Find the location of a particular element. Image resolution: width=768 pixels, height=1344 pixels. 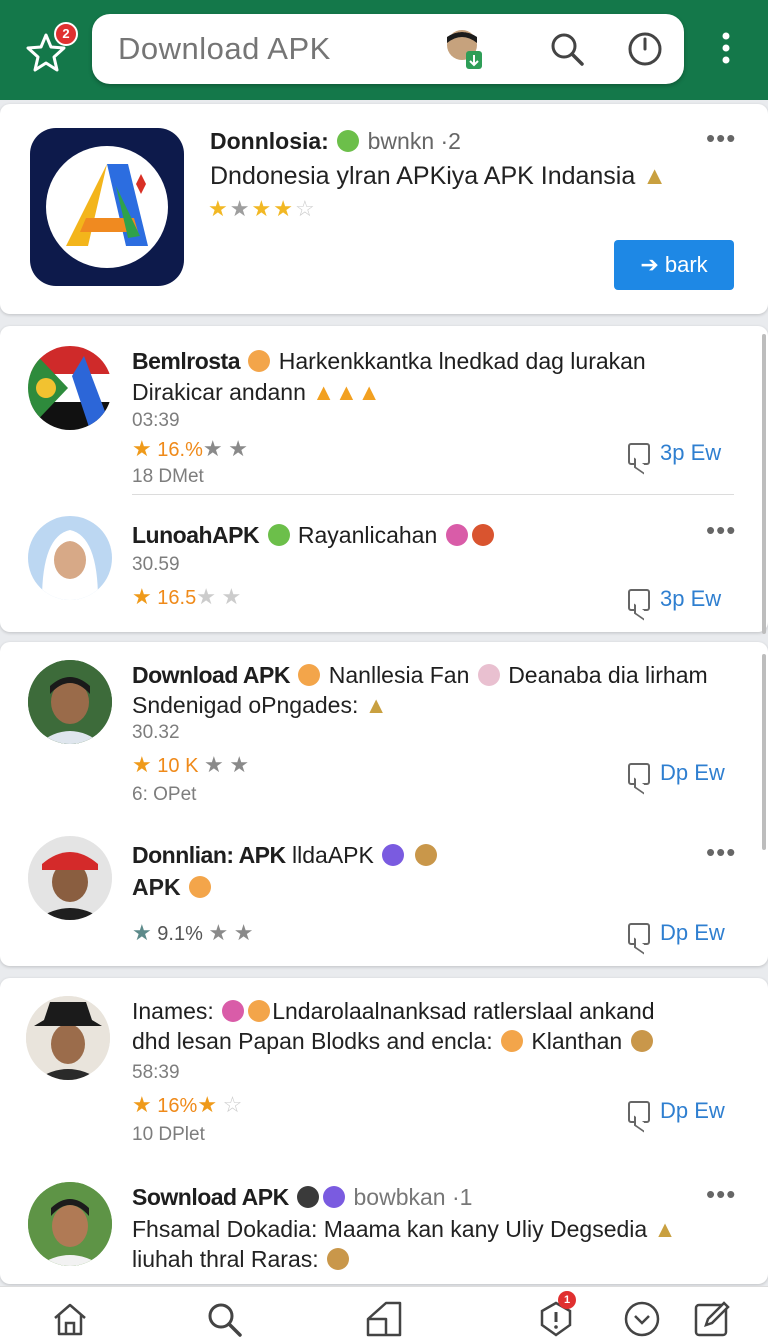

favorites-badge: 2 is located at coordinates (66, 34).